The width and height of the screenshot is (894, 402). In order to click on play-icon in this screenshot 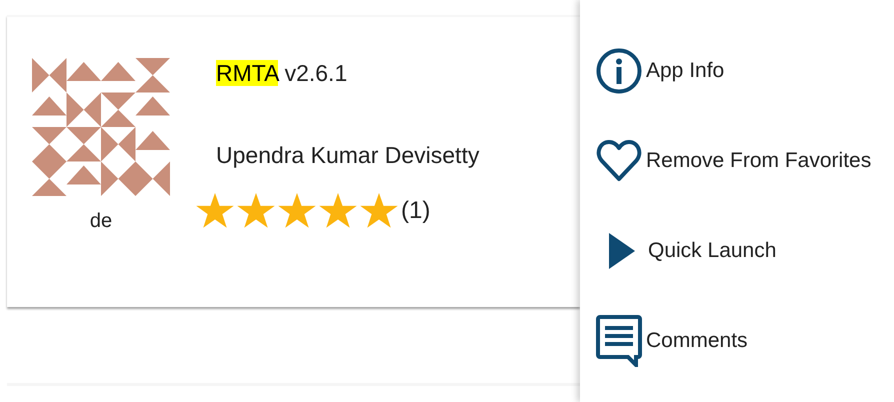, I will do `click(622, 251)`.